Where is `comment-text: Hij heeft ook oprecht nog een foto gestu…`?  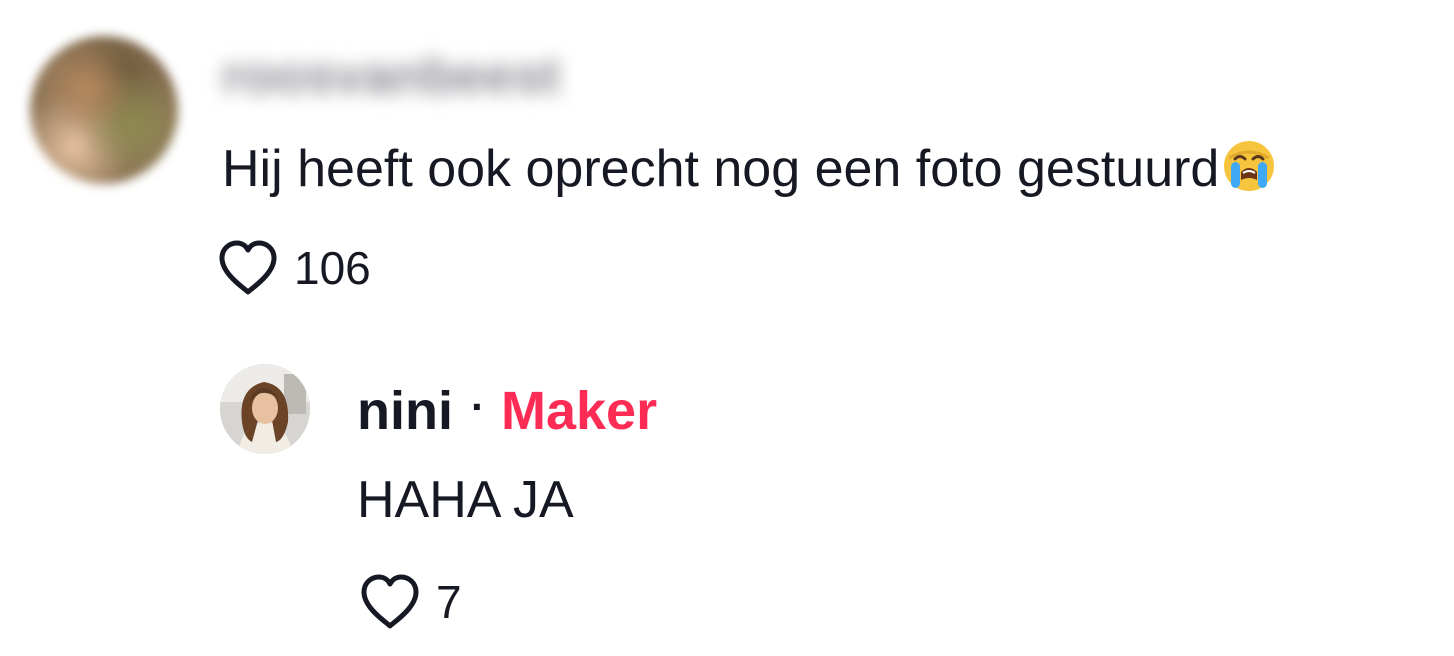 comment-text: Hij heeft ook oprecht nog een foto gestu… is located at coordinates (721, 169).